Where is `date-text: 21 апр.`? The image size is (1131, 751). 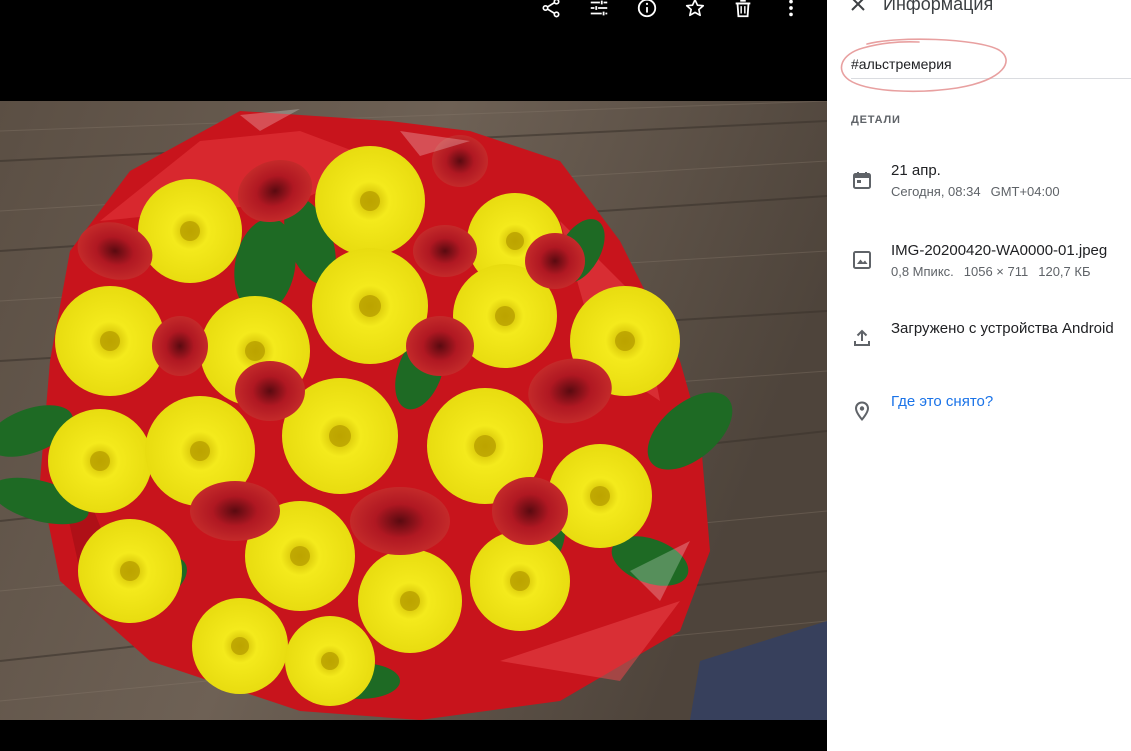 date-text: 21 апр. is located at coordinates (916, 170).